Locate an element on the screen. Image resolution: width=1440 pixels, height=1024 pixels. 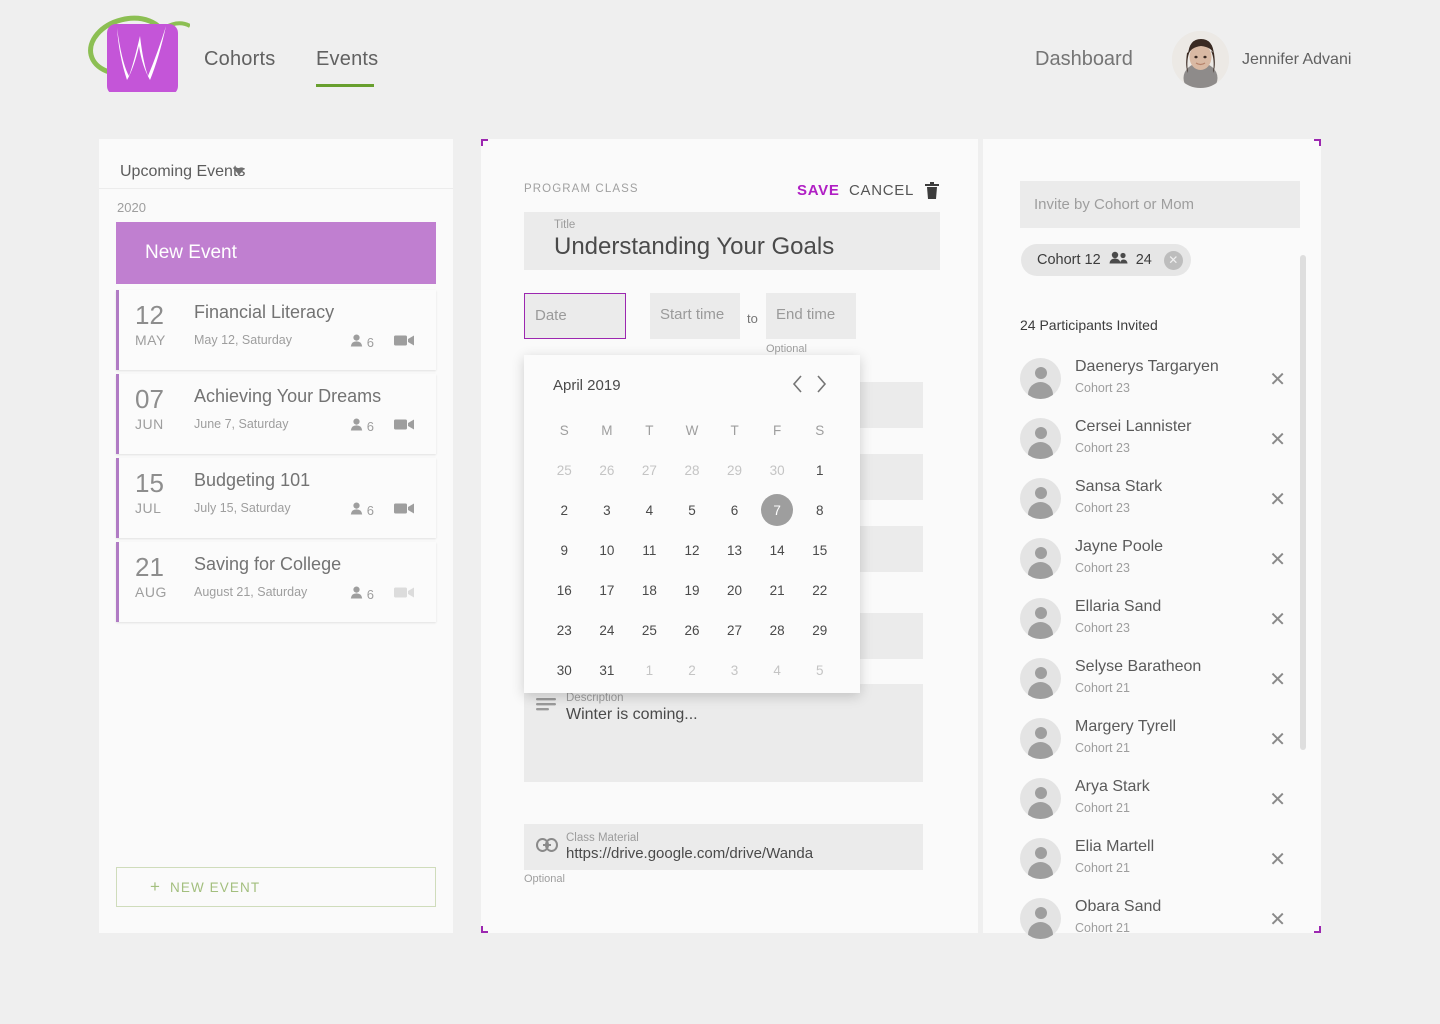
participant-row: Cersei Lannister Cohort 23 ✕ is located at coordinates (1153, 448).